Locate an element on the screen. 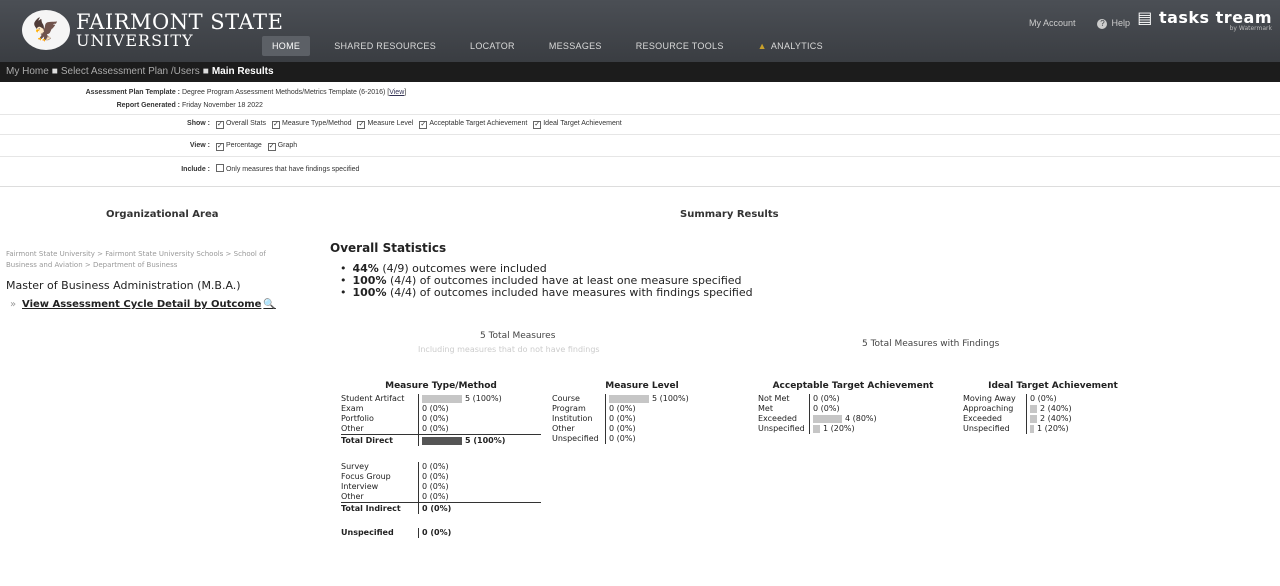 This screenshot has width=1280, height=586. show-ideal-target-checkbox is located at coordinates (537, 125).